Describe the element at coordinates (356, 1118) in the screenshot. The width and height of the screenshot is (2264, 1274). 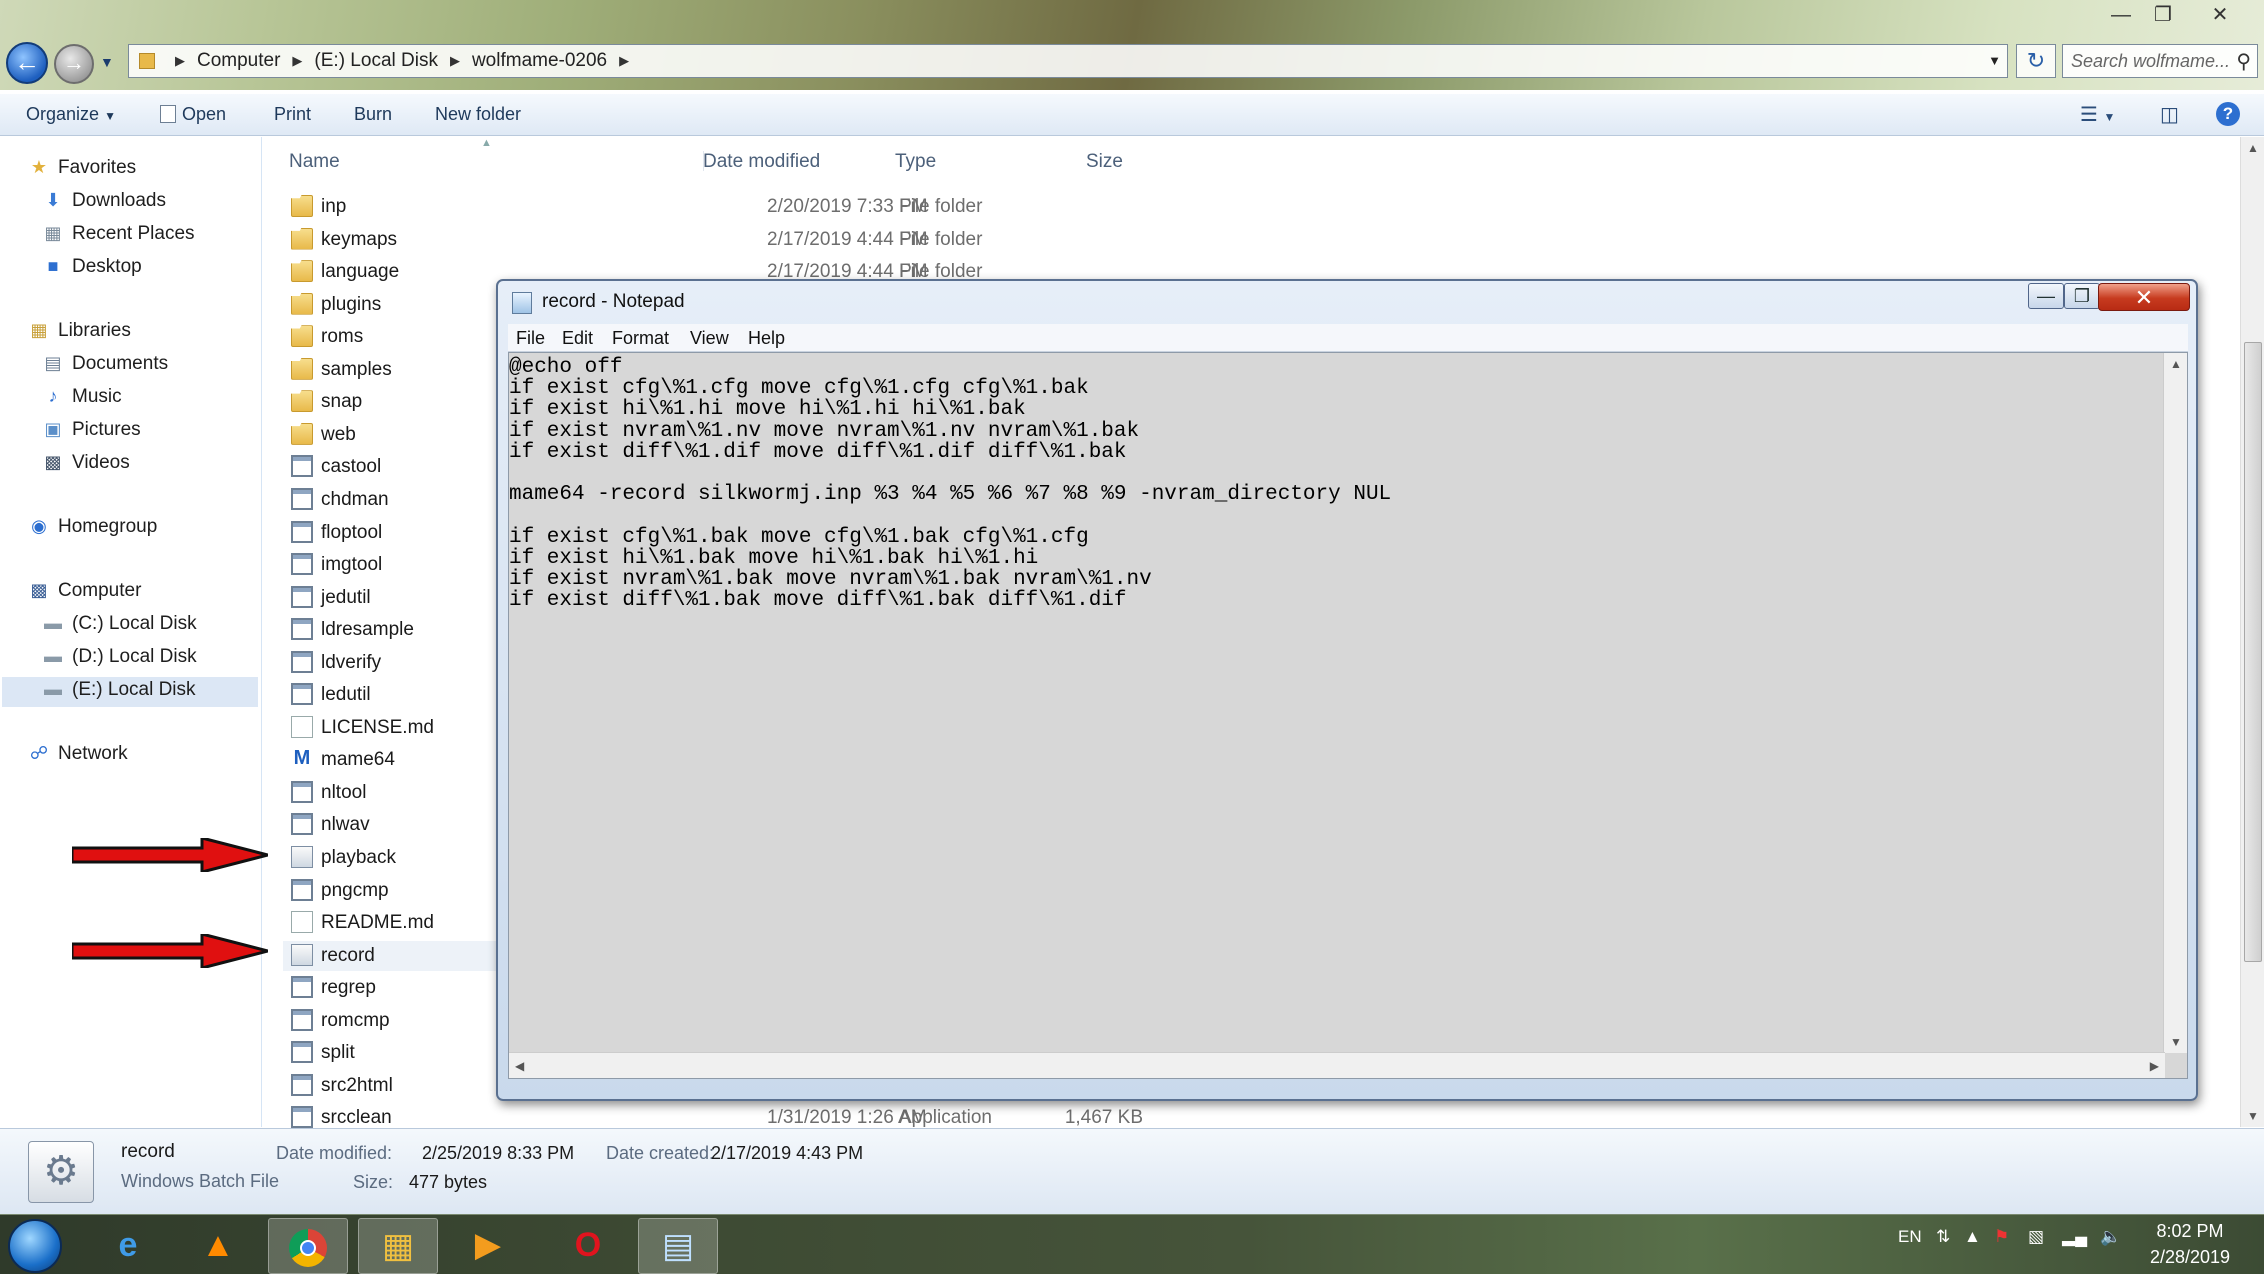
I see `file-name: srcclean` at that location.